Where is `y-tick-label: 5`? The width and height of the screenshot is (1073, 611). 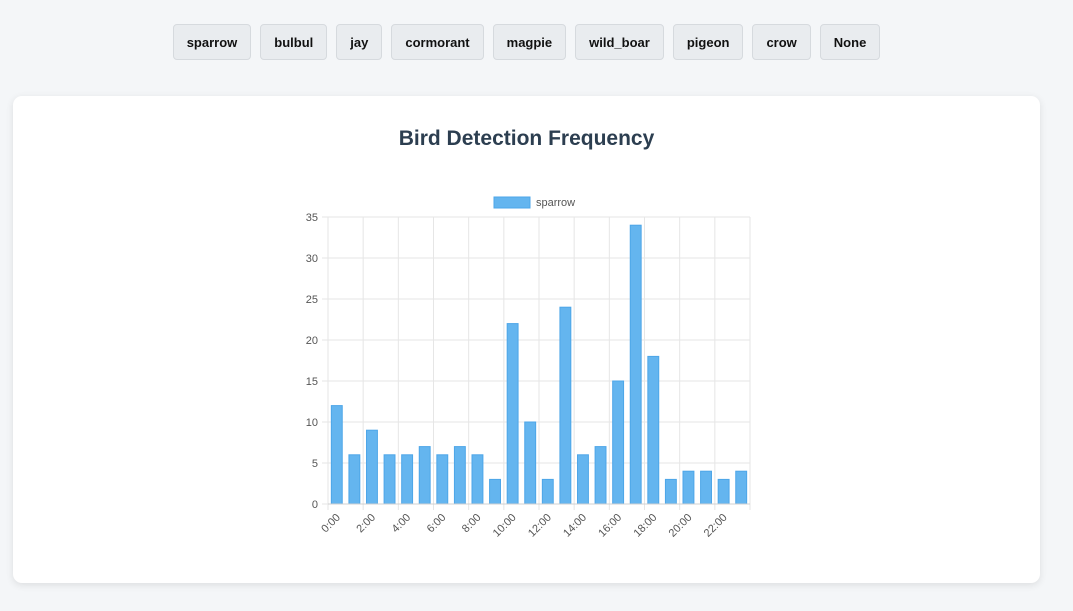 y-tick-label: 5 is located at coordinates (315, 464).